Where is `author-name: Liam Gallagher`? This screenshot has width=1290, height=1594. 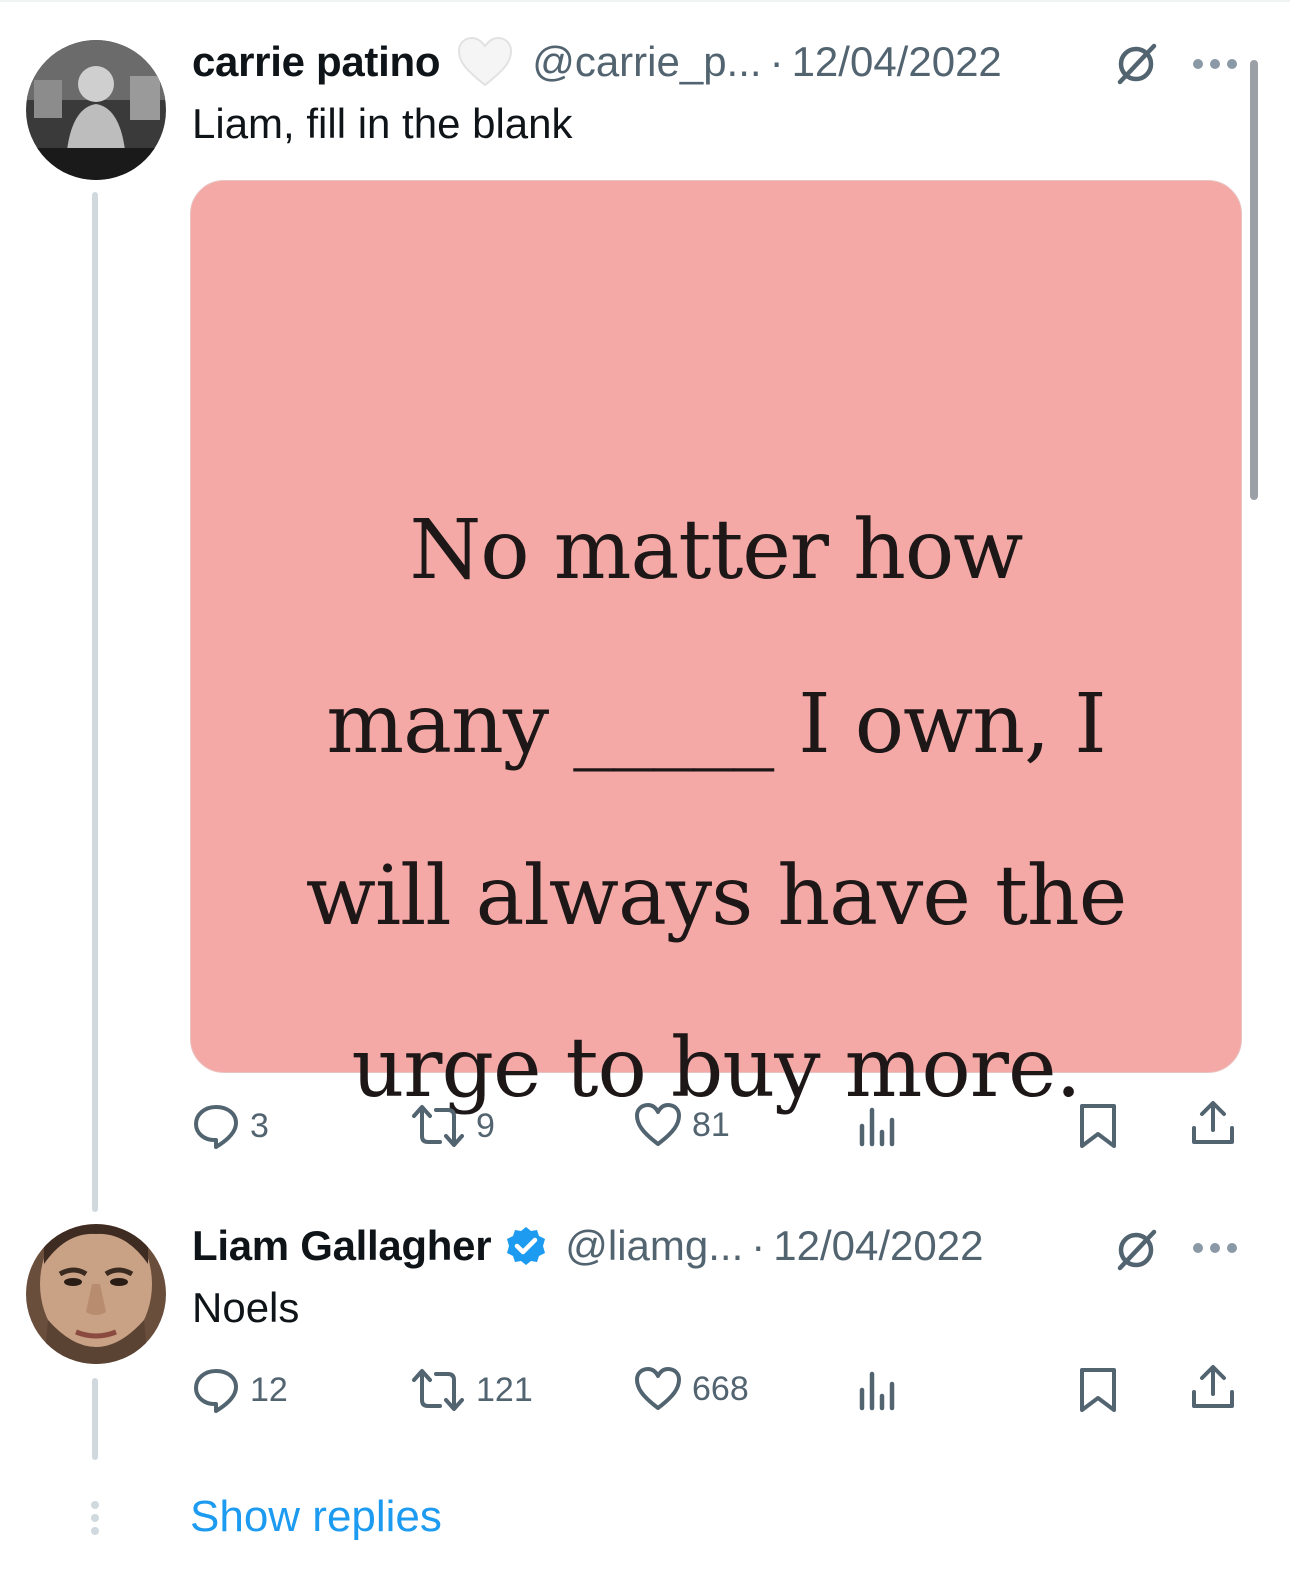
author-name: Liam Gallagher is located at coordinates (342, 1246).